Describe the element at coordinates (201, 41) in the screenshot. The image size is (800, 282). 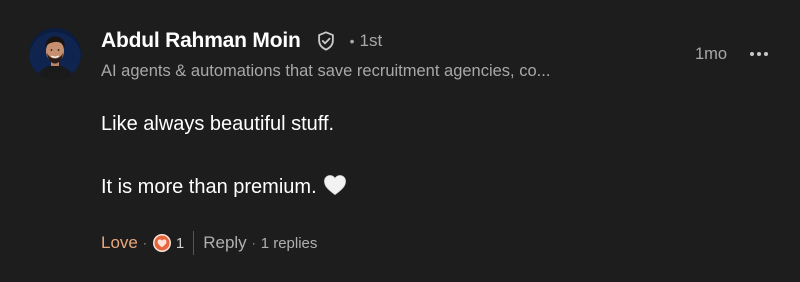
I see `author-name: Abdul Rahman Moin` at that location.